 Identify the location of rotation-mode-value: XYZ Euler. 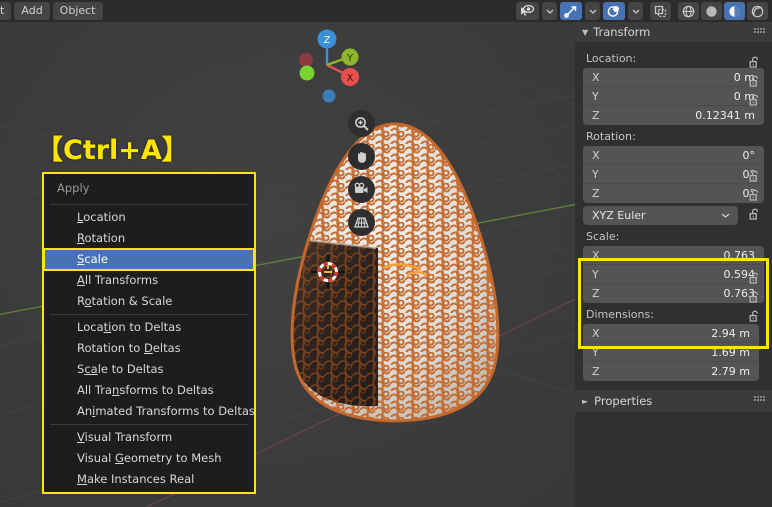
(619, 215).